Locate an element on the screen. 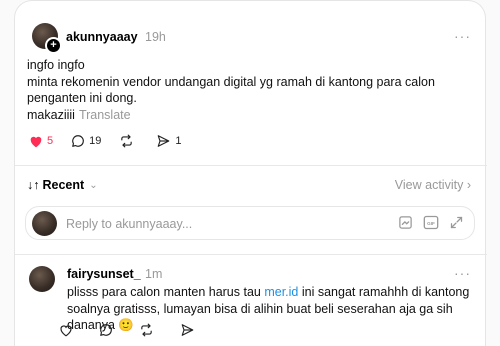 This screenshot has height=346, width=500. follow-plus-icon: + is located at coordinates (53, 45).